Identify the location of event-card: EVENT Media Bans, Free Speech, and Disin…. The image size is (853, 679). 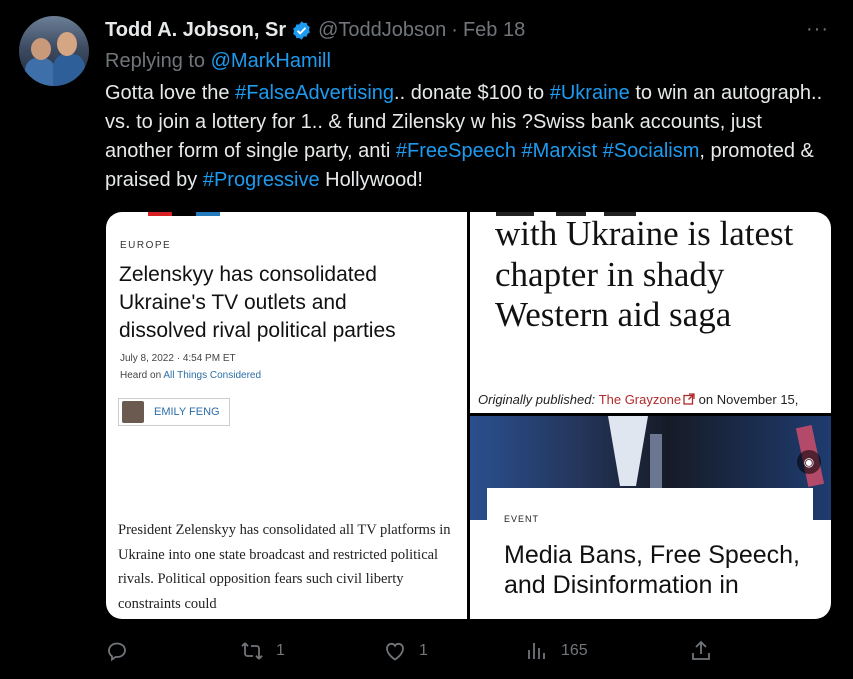
(650, 553).